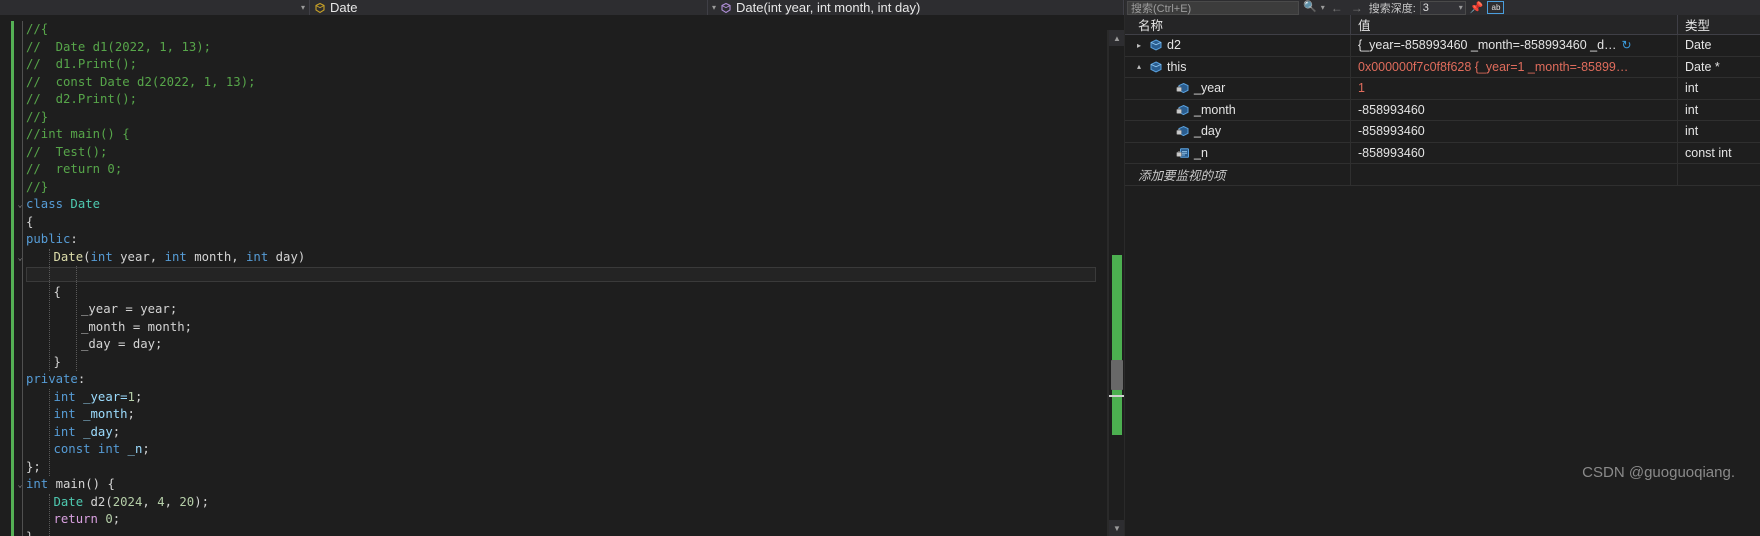 This screenshot has width=1760, height=536. I want to click on code-line-text: _day = day;, so click(81, 345).